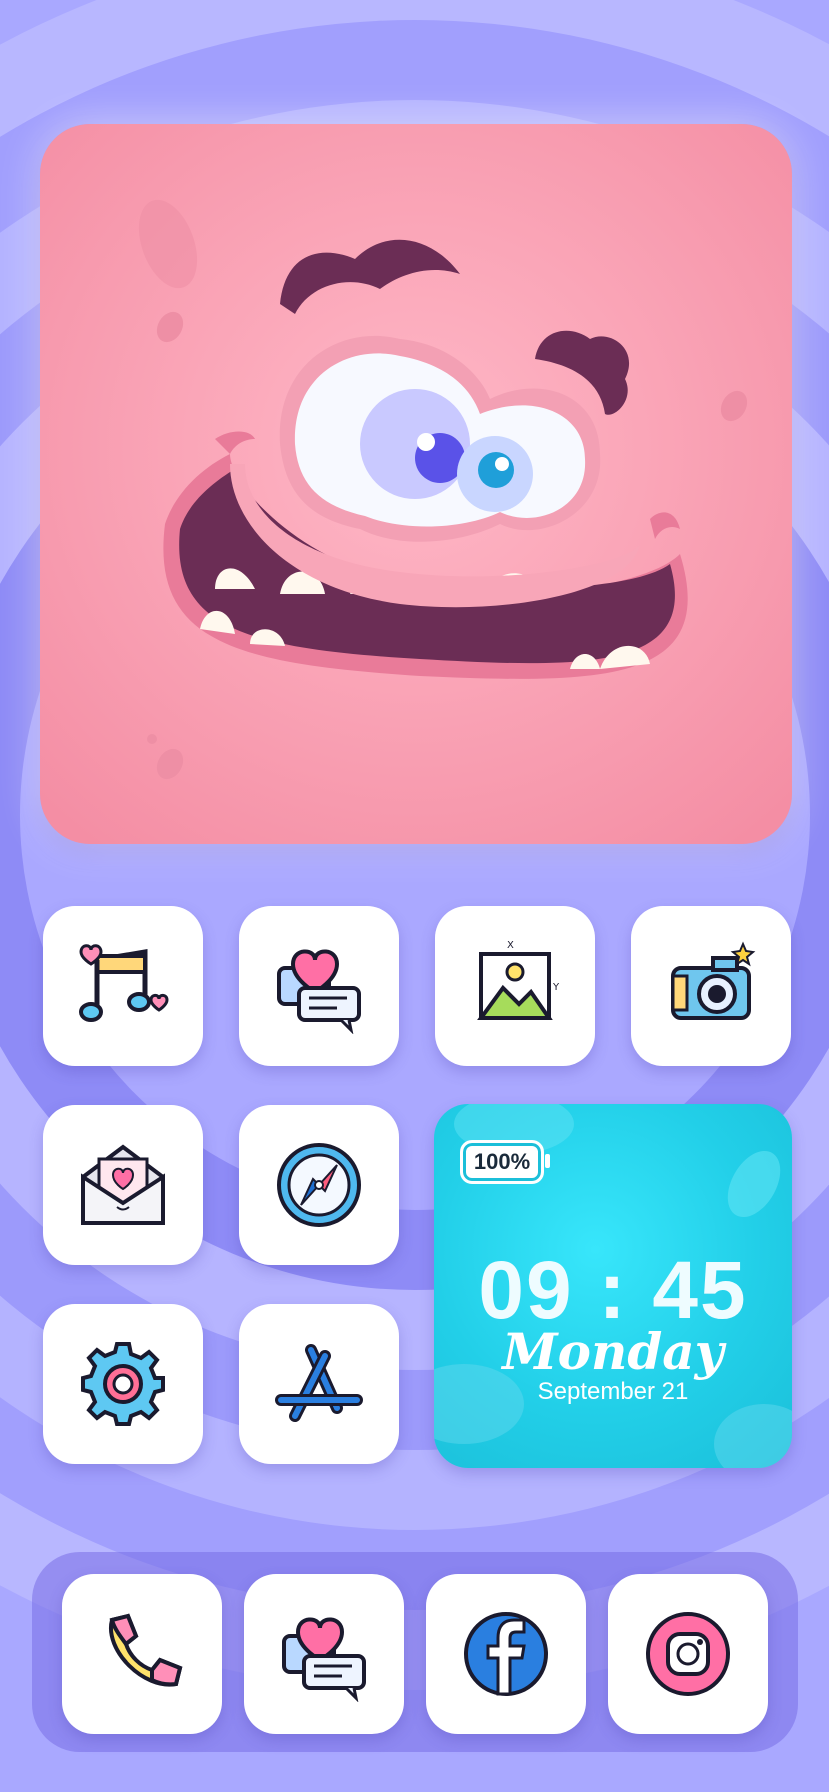 The image size is (829, 1792). Describe the element at coordinates (556, 987) in the screenshot. I see `svg-text: Y` at that location.